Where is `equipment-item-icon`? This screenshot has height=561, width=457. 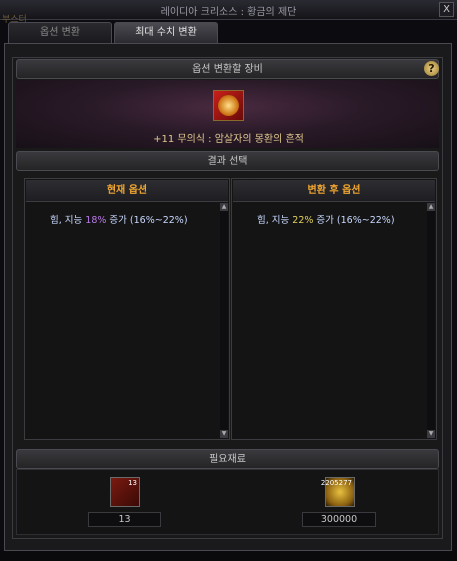
equipment-item-icon is located at coordinates (228, 105).